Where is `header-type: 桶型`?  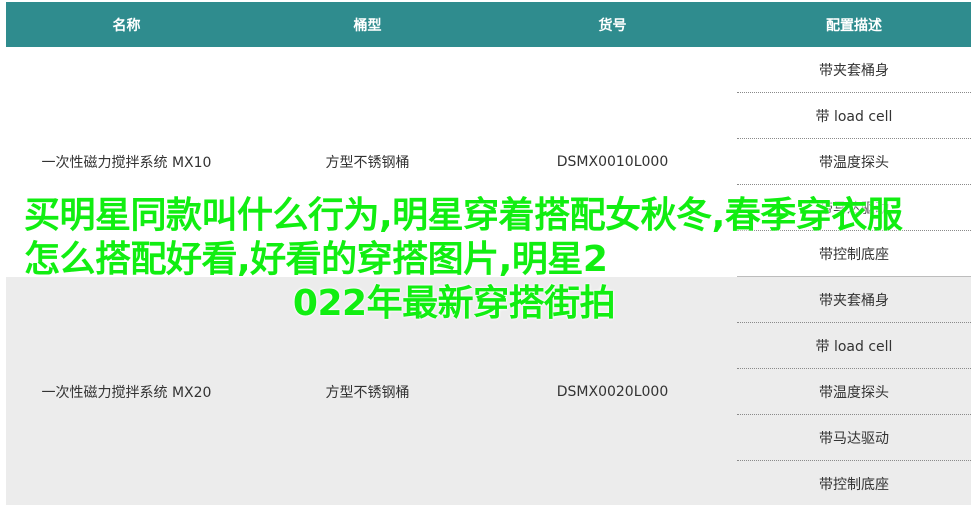 header-type: 桶型 is located at coordinates (367, 24).